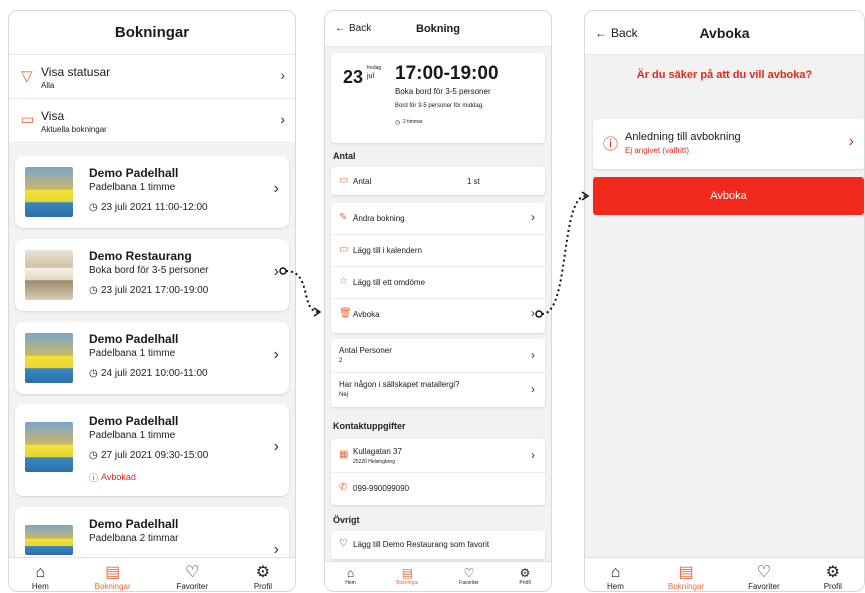  Describe the element at coordinates (389, 282) in the screenshot. I see `action-label: Lägg till ett omdöme` at that location.